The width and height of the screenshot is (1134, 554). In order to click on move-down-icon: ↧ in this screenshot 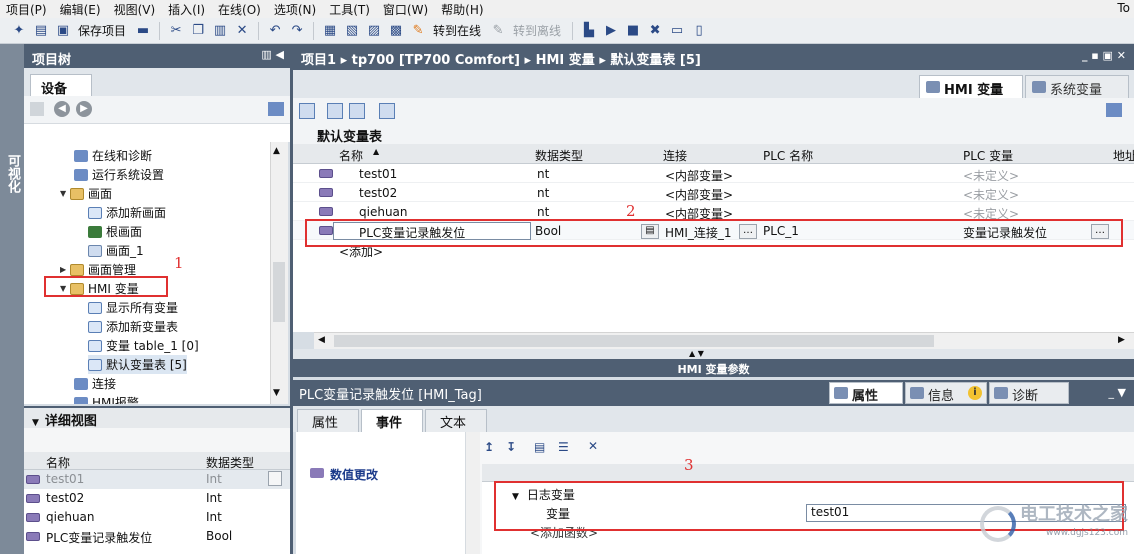, I will do `click(511, 447)`.